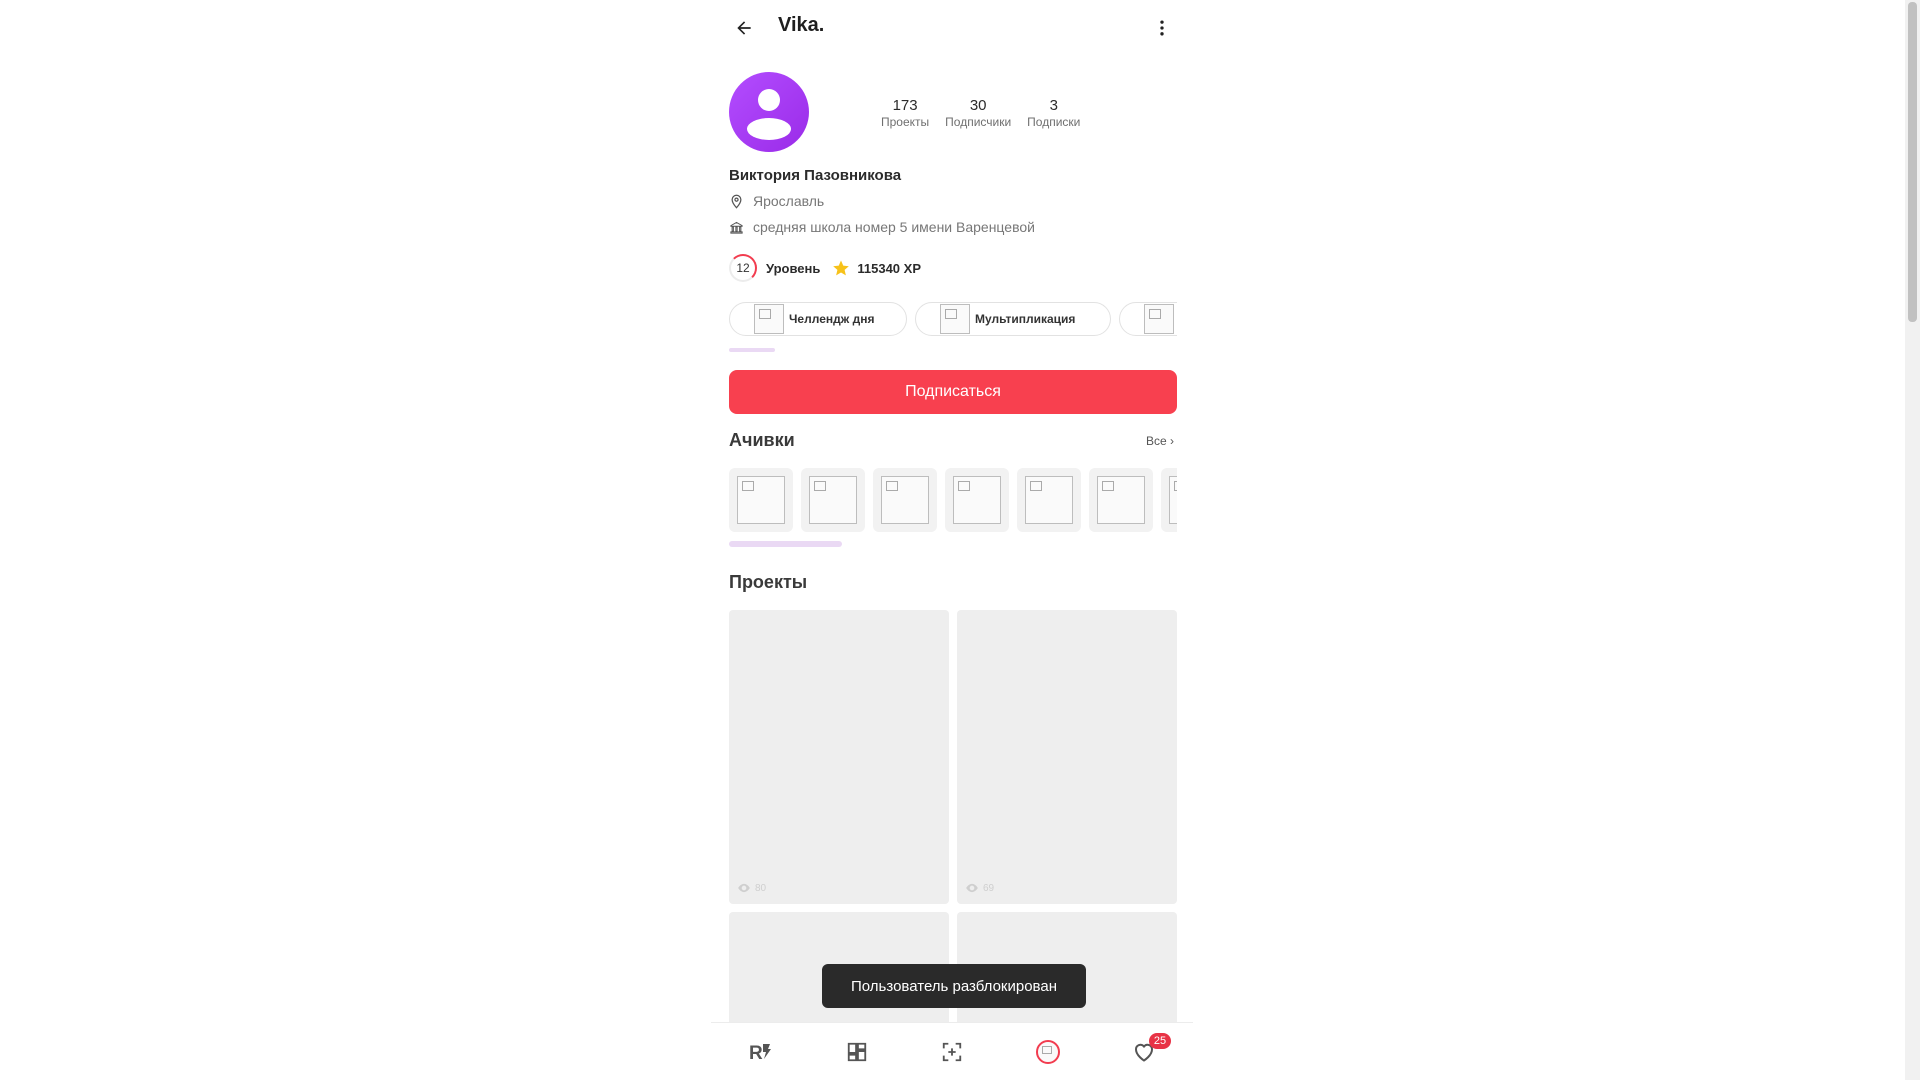 This screenshot has width=1920, height=1080. I want to click on user-silhouette-icon, so click(769, 114).